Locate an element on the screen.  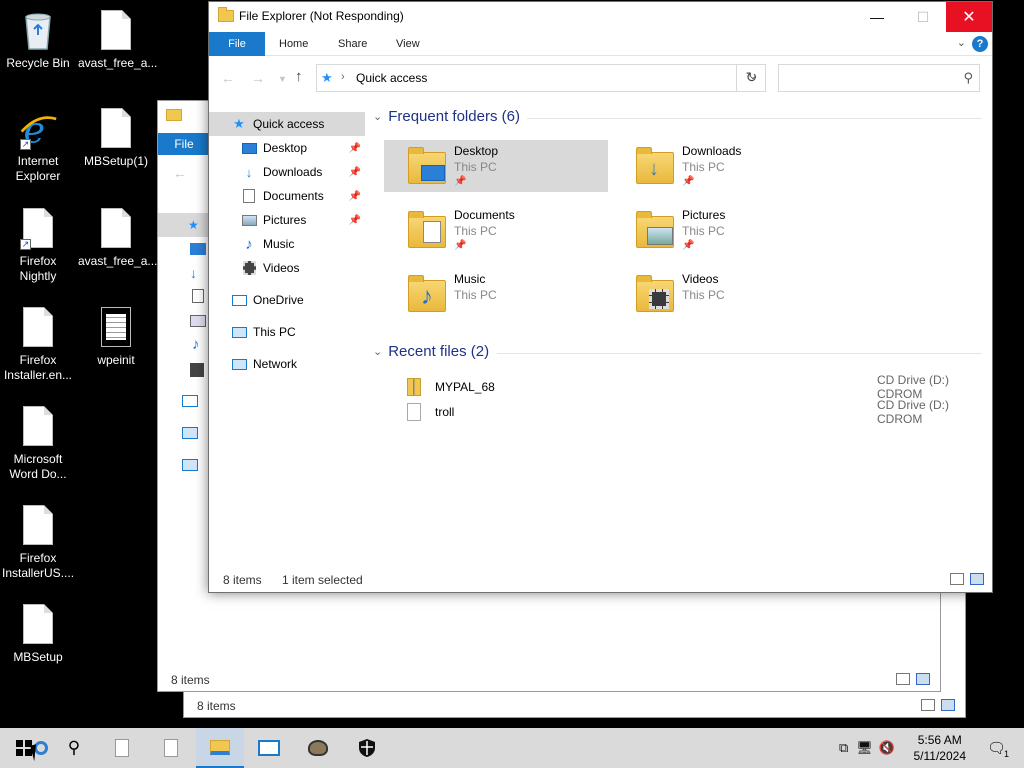
folder-icon is located at coordinates (226, 14).